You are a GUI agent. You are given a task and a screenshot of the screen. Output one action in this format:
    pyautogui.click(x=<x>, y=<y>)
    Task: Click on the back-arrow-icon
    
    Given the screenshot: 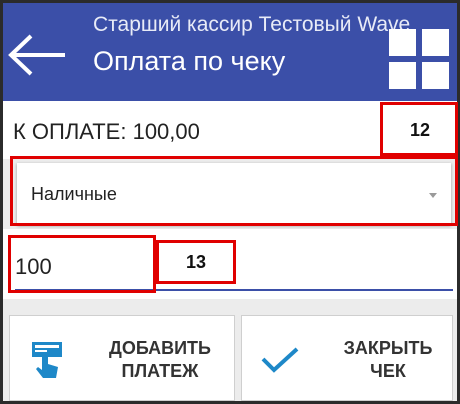 What is the action you would take?
    pyautogui.click(x=37, y=55)
    